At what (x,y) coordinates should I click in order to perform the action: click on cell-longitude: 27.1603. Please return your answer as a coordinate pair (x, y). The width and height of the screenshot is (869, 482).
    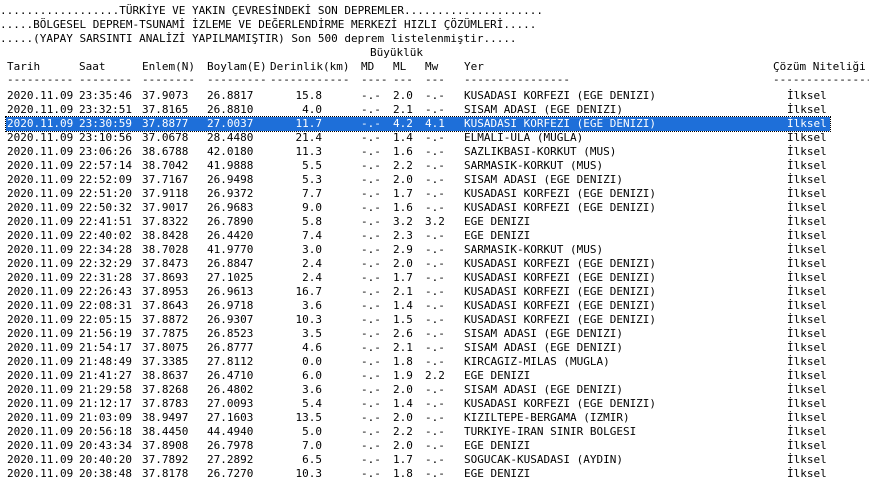
    Looking at the image, I should click on (230, 417).